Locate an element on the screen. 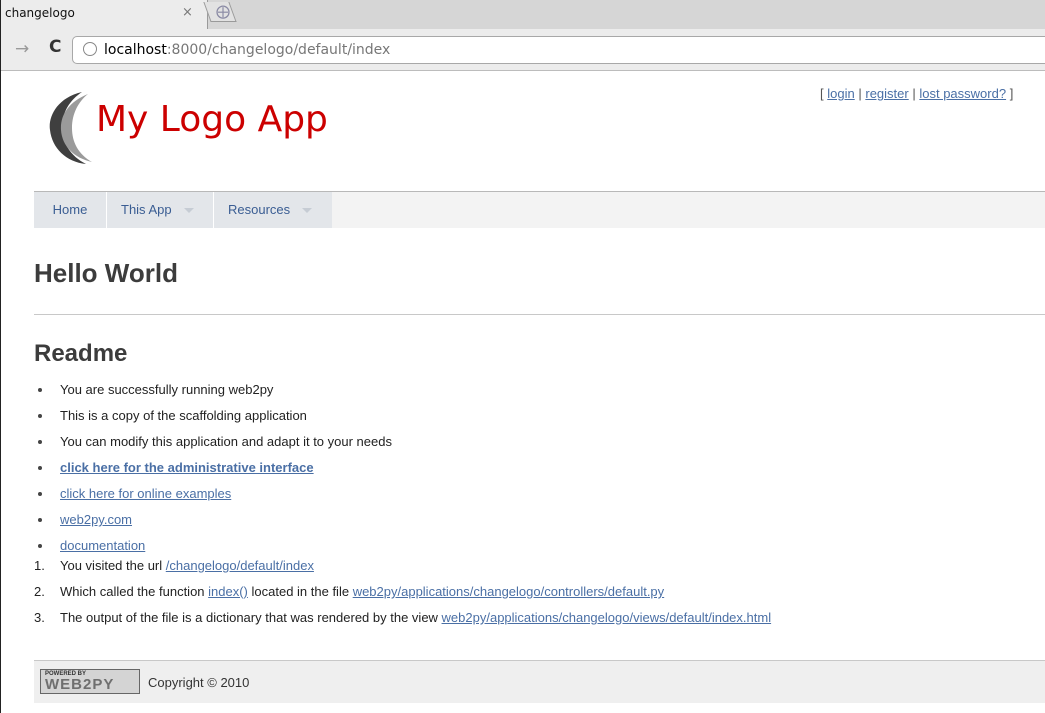 The height and width of the screenshot is (713, 1045). close-tab-icon: × is located at coordinates (187, 12).